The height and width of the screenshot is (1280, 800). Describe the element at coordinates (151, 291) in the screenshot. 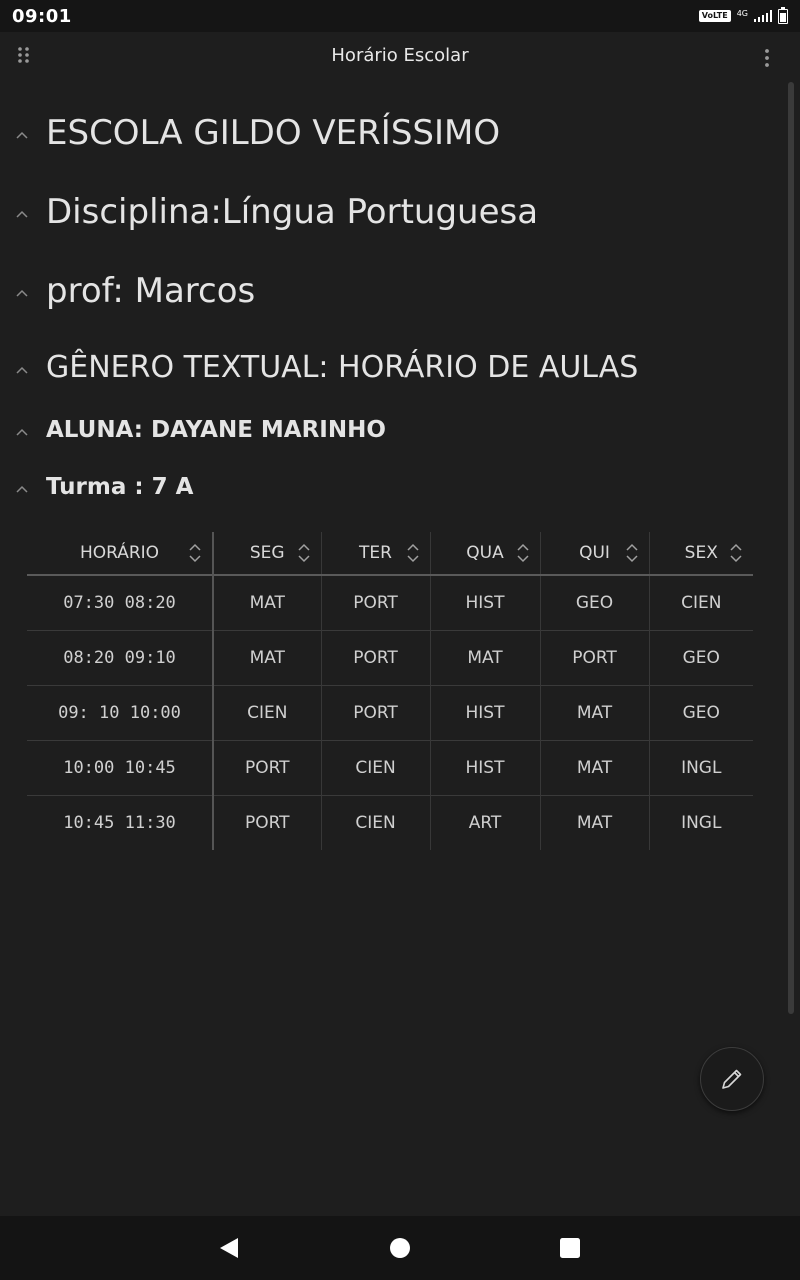

I see `heading-text: prof: Marcos` at that location.